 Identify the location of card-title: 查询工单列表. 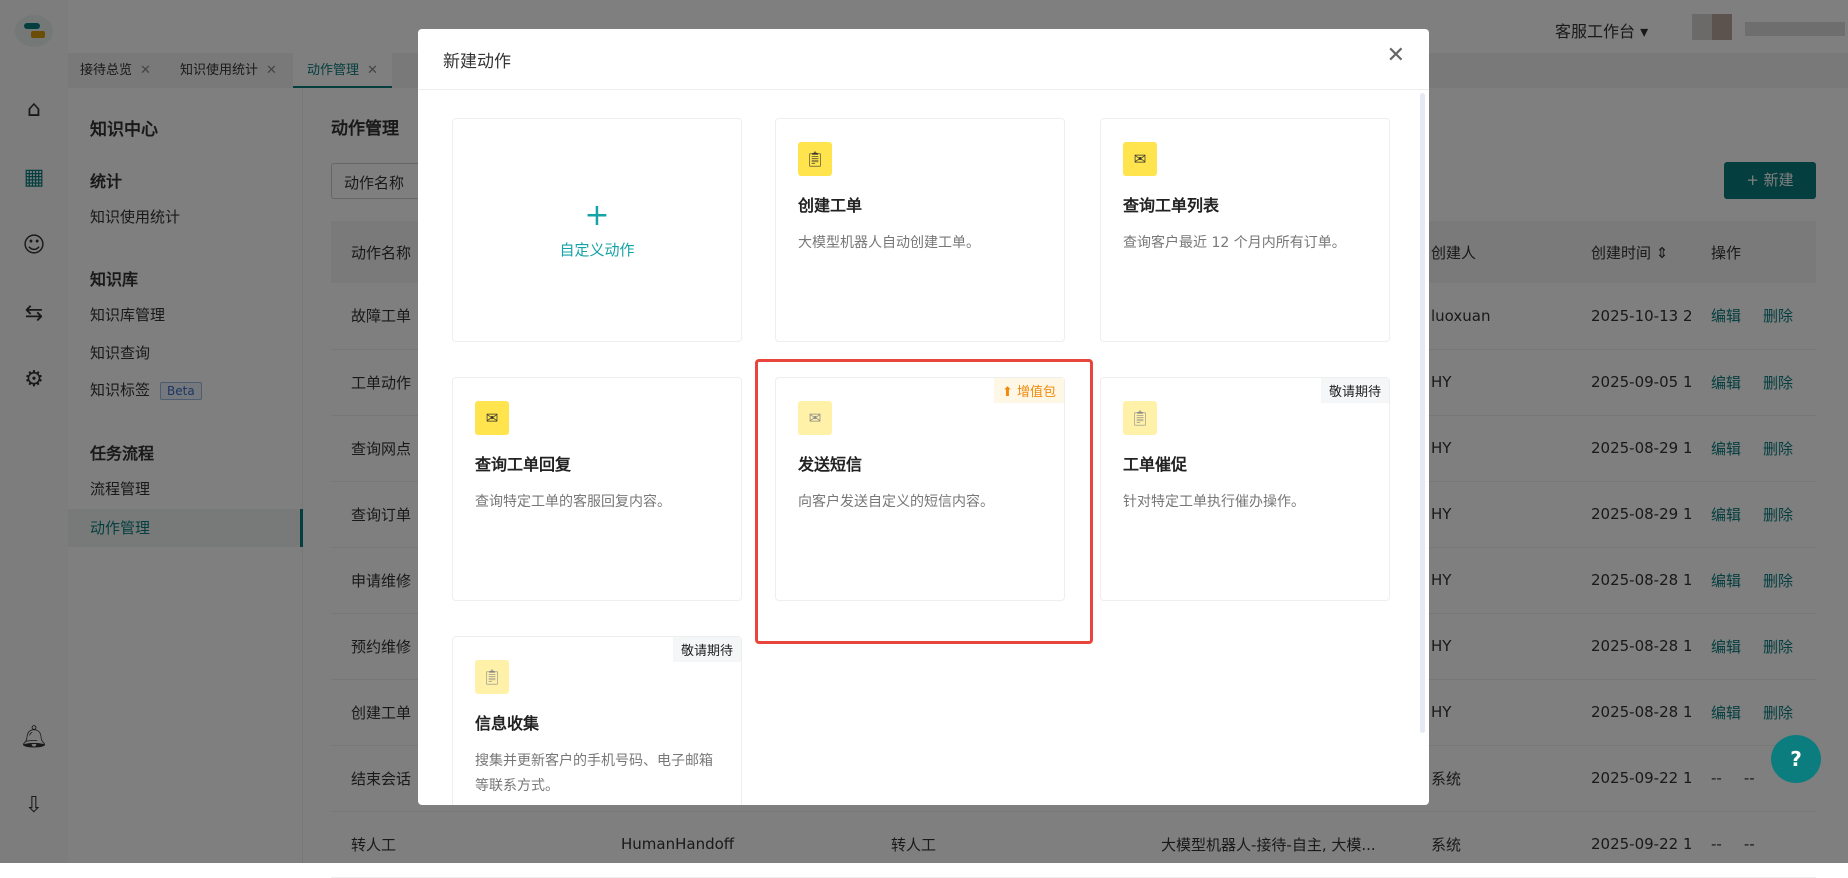
(1171, 205).